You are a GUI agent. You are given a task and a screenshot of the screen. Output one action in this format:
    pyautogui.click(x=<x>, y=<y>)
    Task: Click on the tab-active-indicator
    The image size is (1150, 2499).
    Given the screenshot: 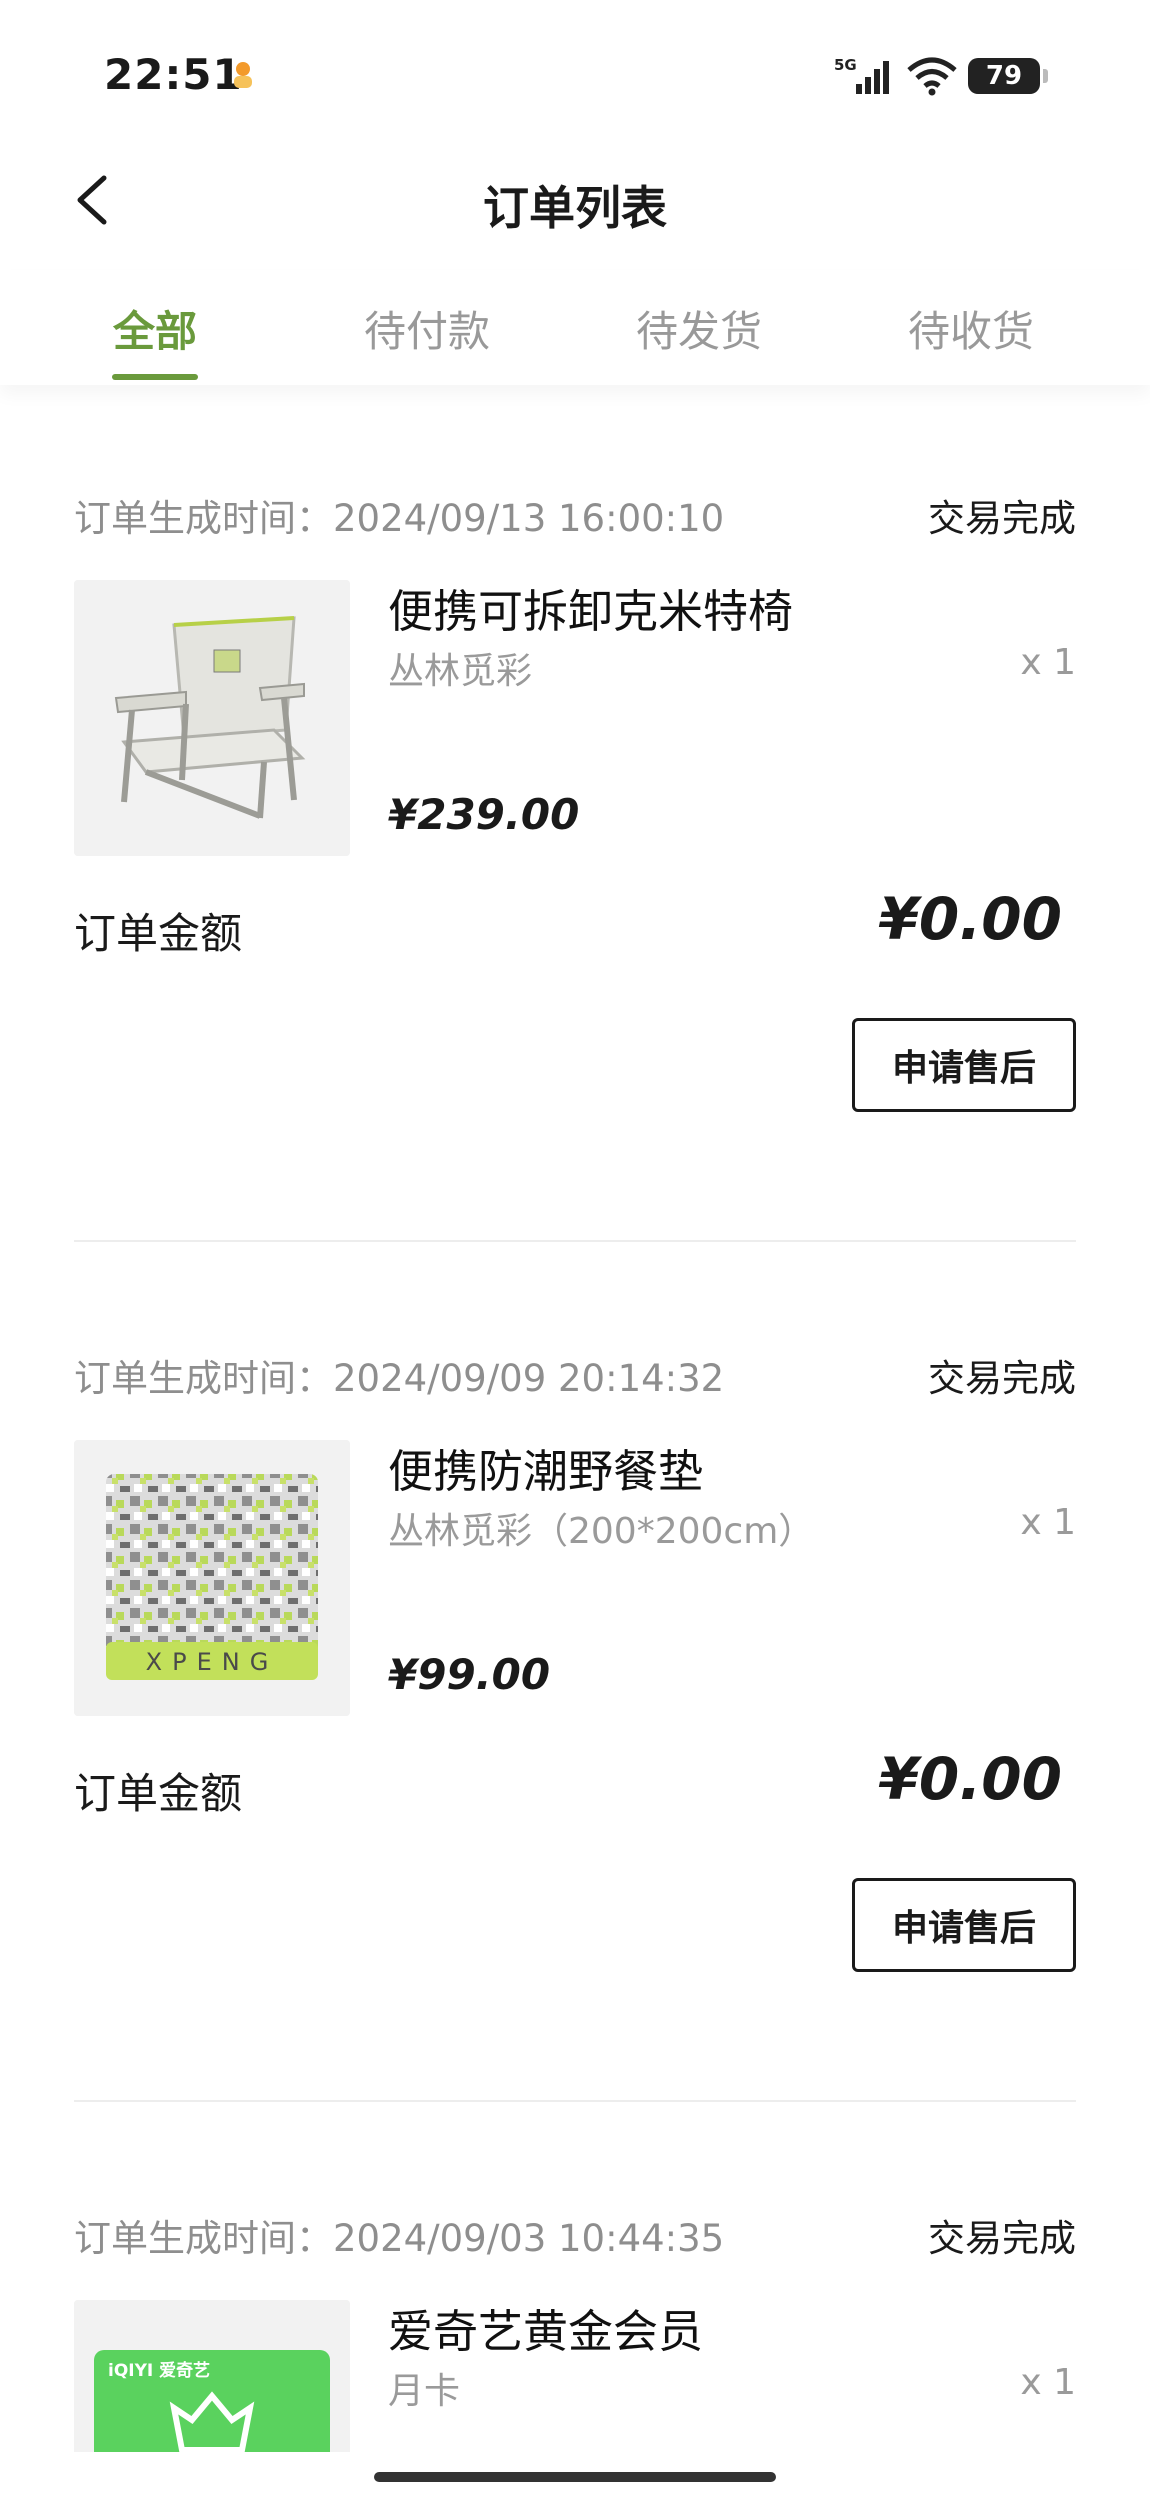 What is the action you would take?
    pyautogui.click(x=155, y=377)
    